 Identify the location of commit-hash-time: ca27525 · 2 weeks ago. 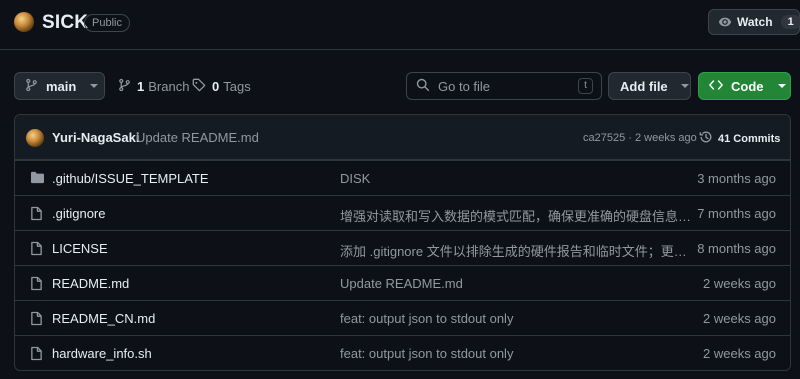
(640, 138).